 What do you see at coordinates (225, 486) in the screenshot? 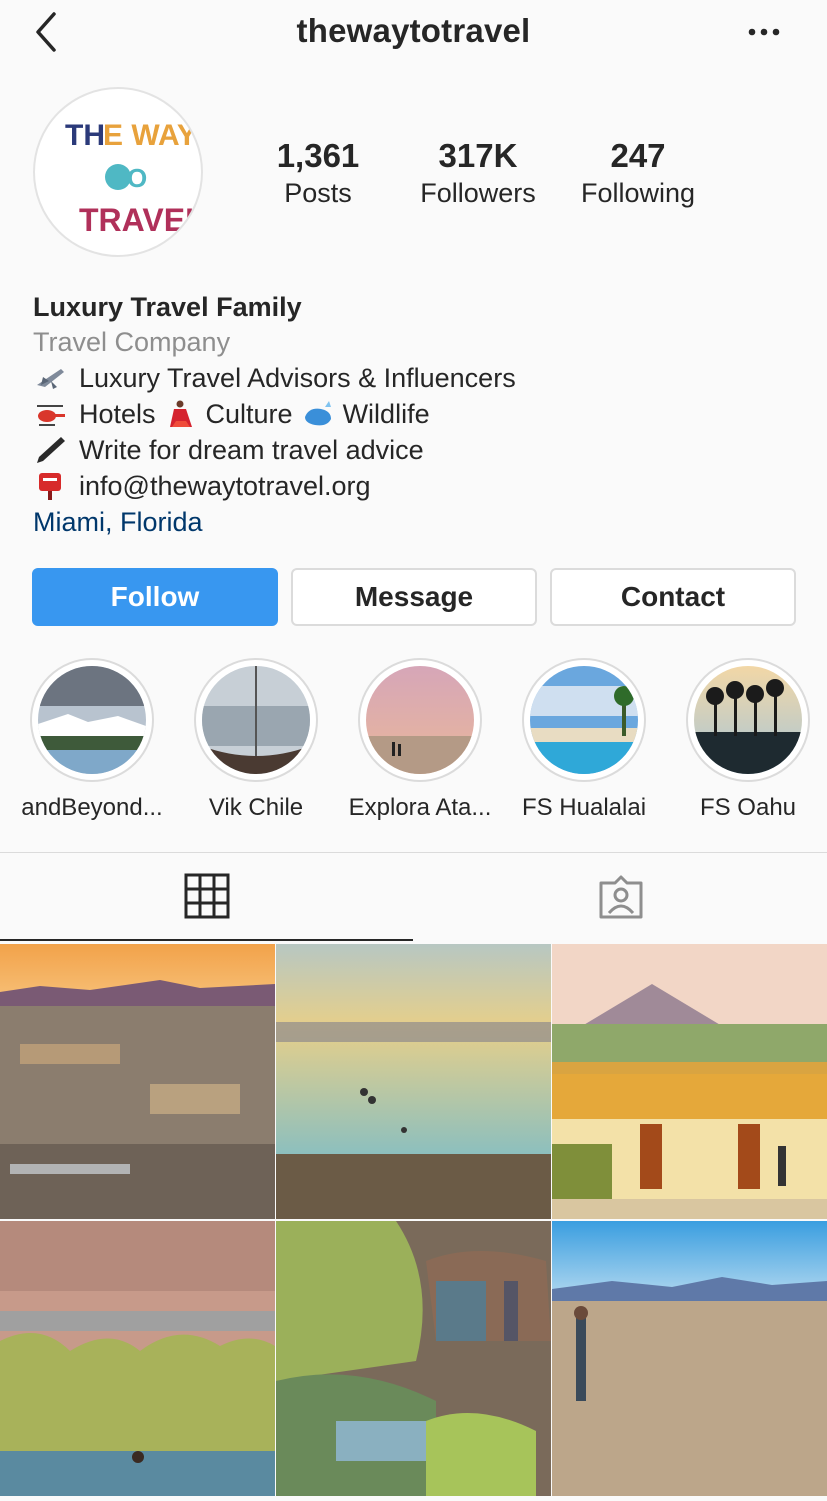
I see `bio-text: info@thewaytotravel.org` at bounding box center [225, 486].